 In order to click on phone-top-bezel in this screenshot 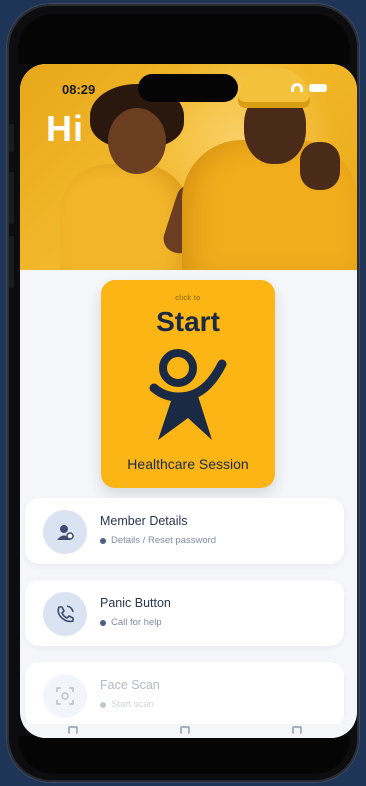, I will do `click(184, 39)`.